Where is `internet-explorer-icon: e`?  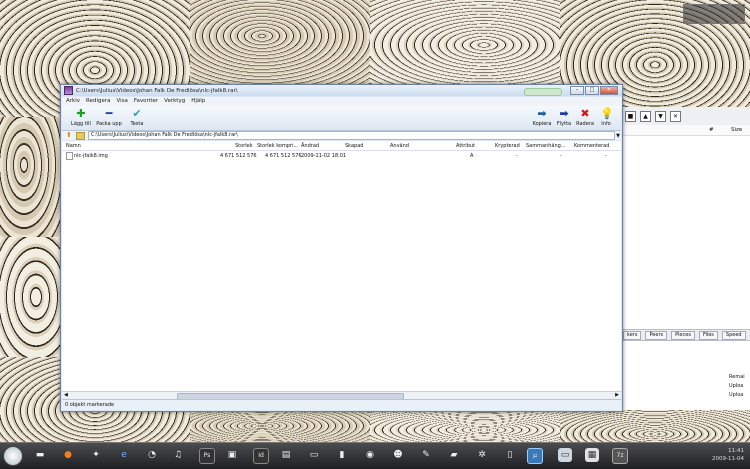
internet-explorer-icon: e is located at coordinates (124, 455).